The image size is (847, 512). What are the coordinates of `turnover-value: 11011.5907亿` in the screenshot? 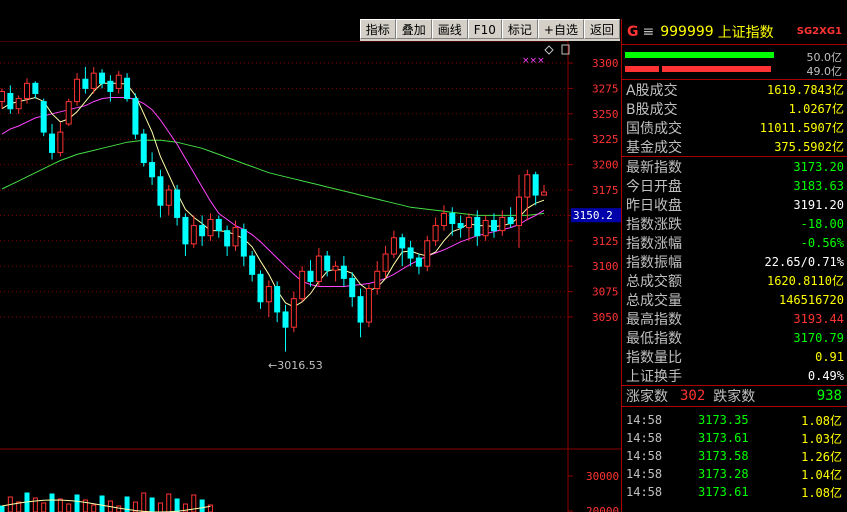 It's located at (801, 128).